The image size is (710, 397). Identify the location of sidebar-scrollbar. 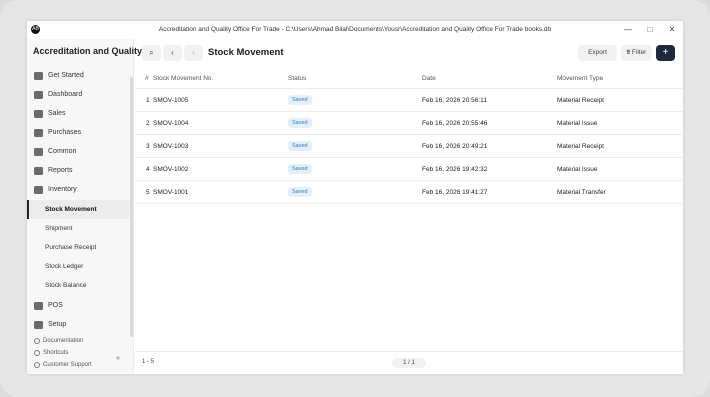
(131, 207).